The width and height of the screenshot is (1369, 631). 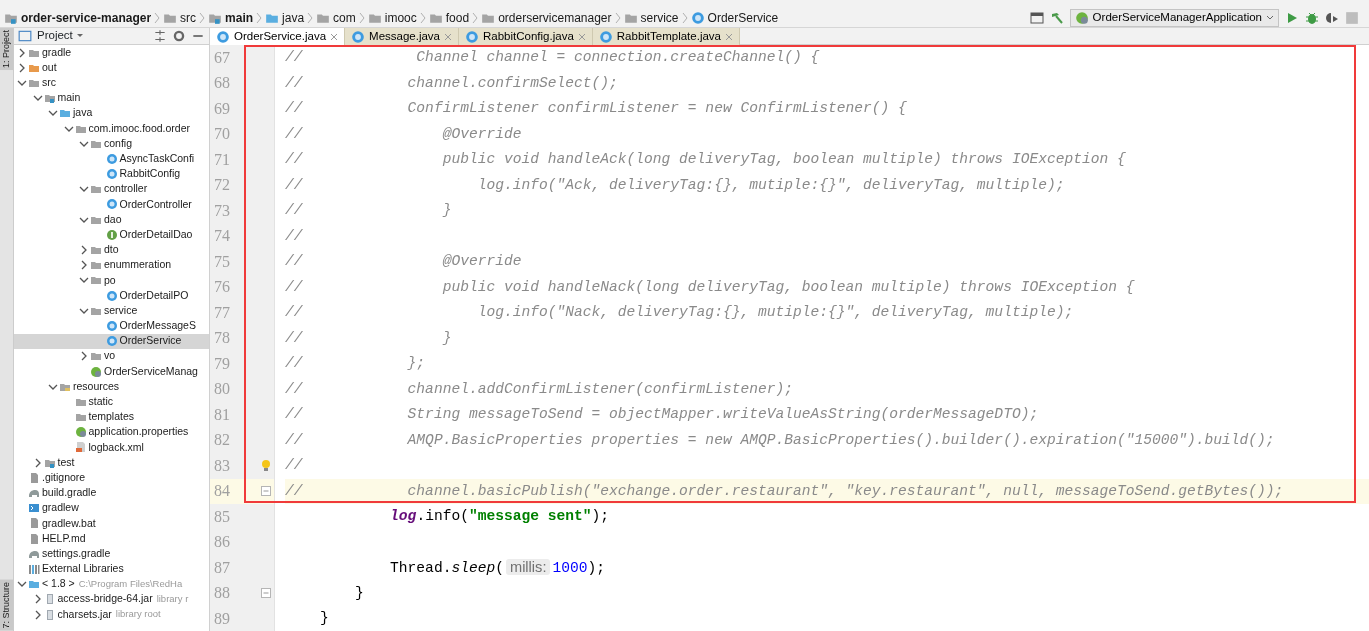 What do you see at coordinates (457, 17) in the screenshot?
I see `breadcrumb-link: food` at bounding box center [457, 17].